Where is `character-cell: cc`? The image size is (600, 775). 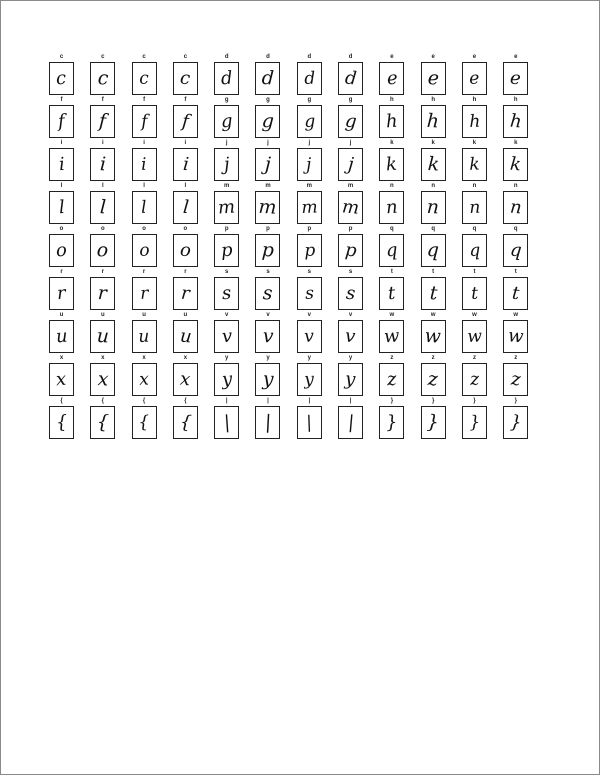
character-cell: cc is located at coordinates (185, 74).